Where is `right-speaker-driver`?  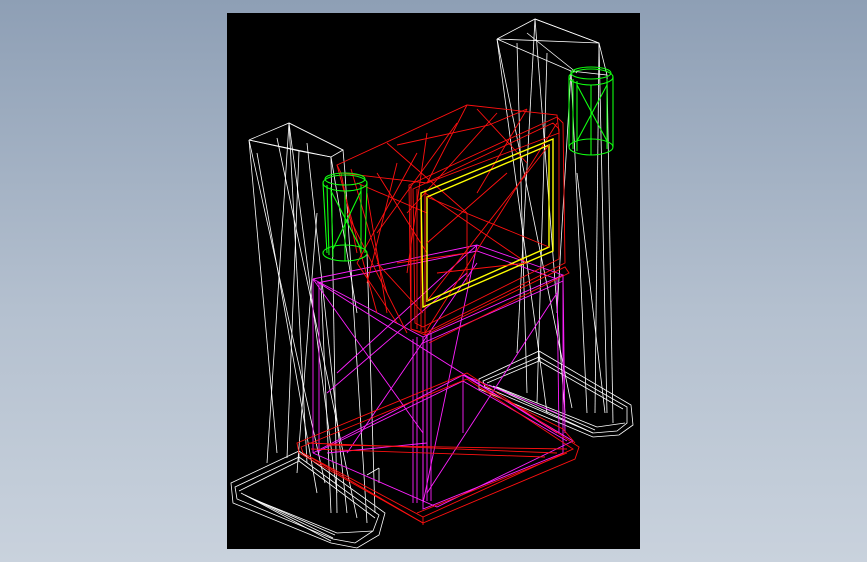 right-speaker-driver is located at coordinates (591, 111).